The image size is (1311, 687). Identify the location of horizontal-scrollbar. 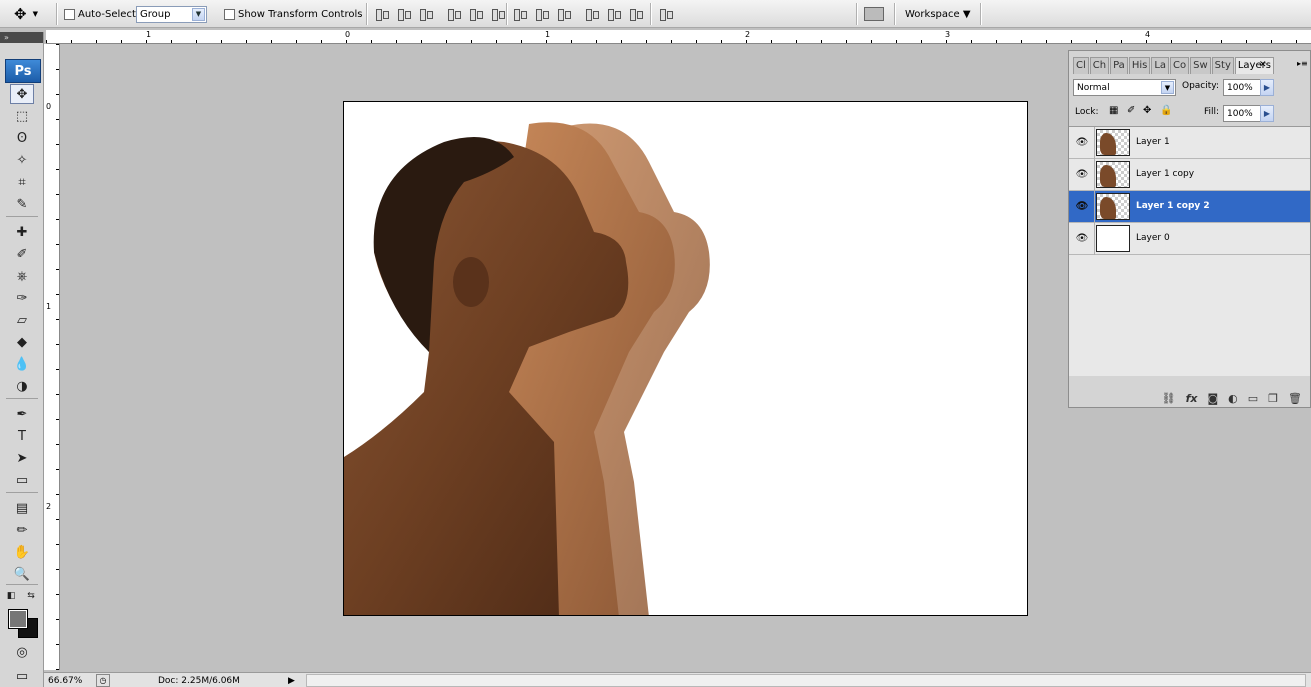
(806, 680).